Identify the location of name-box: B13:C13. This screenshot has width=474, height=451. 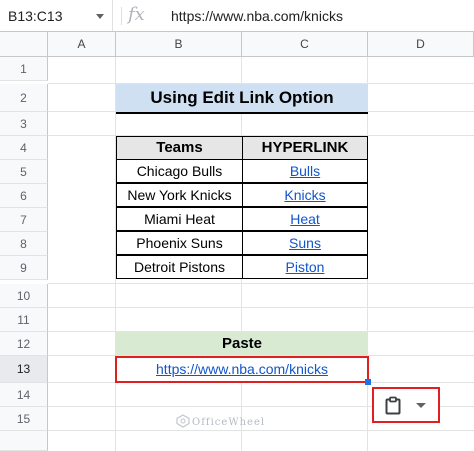
(56, 15).